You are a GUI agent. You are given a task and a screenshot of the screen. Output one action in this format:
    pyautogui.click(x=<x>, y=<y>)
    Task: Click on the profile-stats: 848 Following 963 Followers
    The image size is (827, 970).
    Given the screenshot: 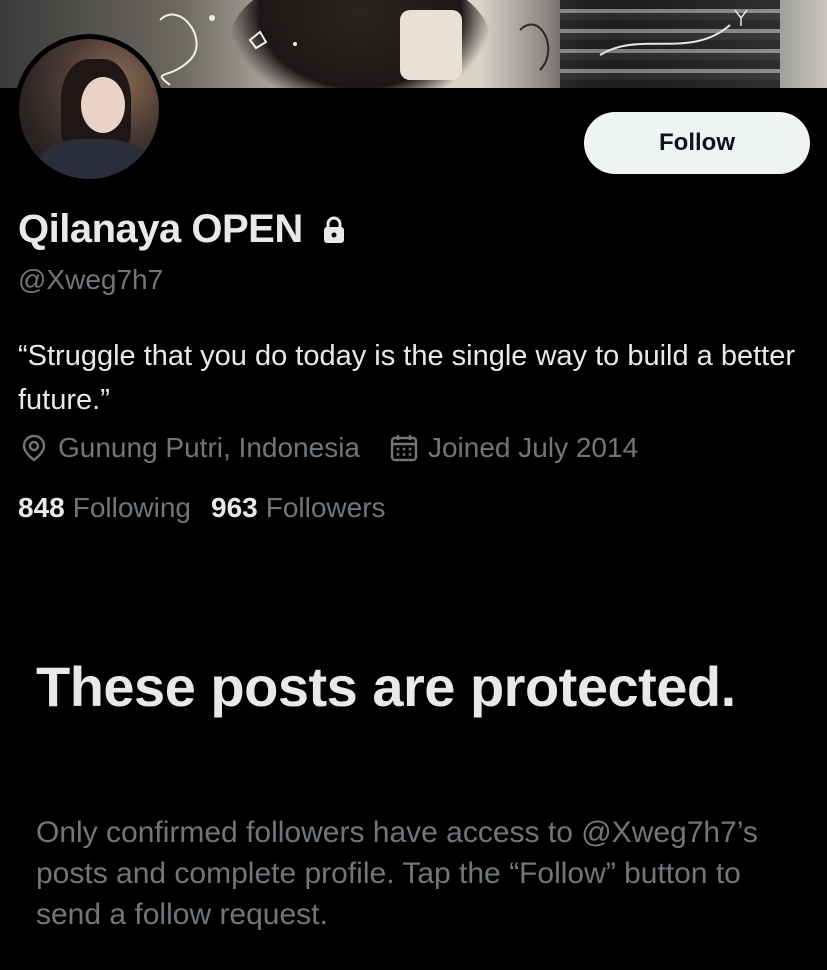 What is the action you would take?
    pyautogui.click(x=202, y=508)
    